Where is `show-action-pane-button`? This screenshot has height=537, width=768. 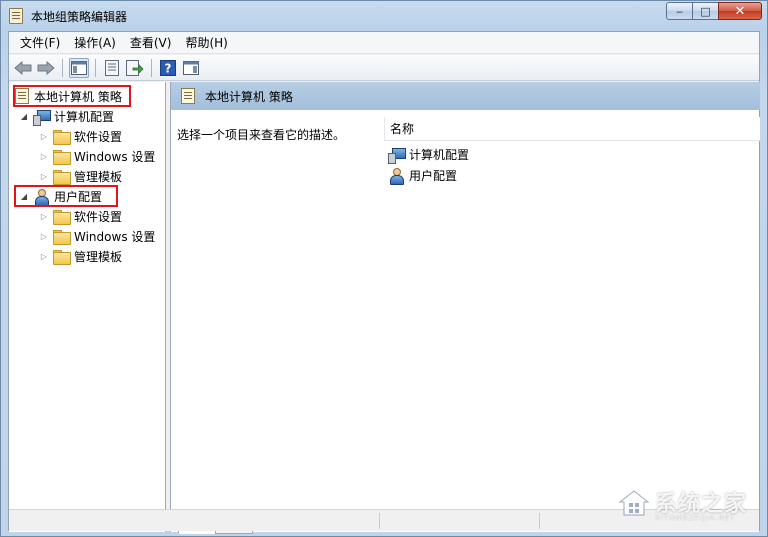 show-action-pane-button is located at coordinates (191, 68).